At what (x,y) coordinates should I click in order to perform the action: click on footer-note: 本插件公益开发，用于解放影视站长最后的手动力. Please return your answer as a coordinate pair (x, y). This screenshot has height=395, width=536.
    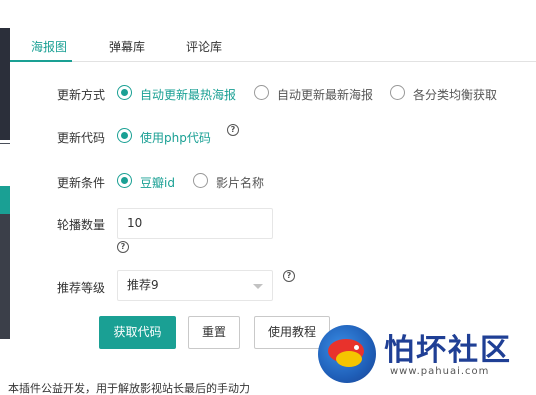
    Looking at the image, I should click on (129, 388).